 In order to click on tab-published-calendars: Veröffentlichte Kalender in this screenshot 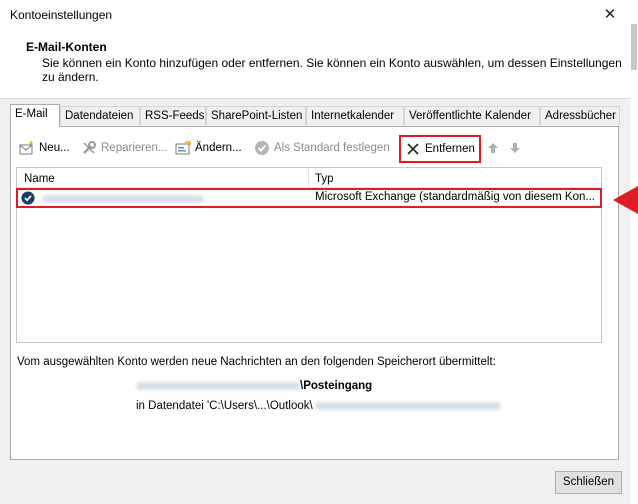, I will do `click(472, 115)`.